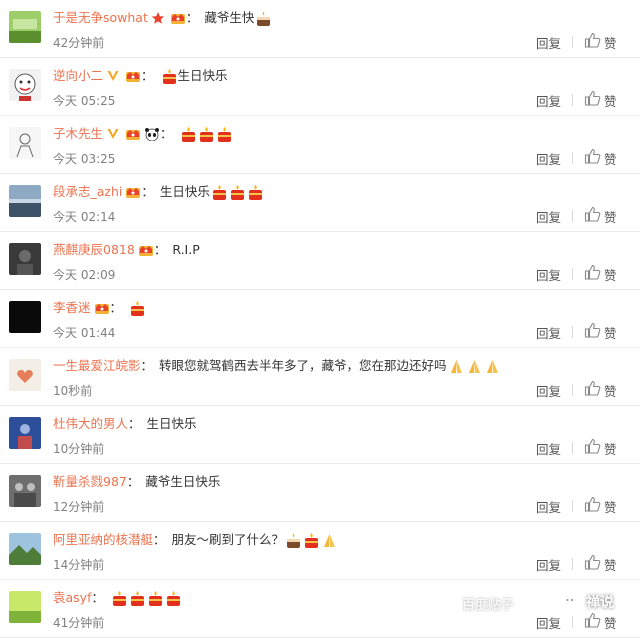  What do you see at coordinates (103, 540) in the screenshot?
I see `username: 阿里亚纳的核潜艇` at bounding box center [103, 540].